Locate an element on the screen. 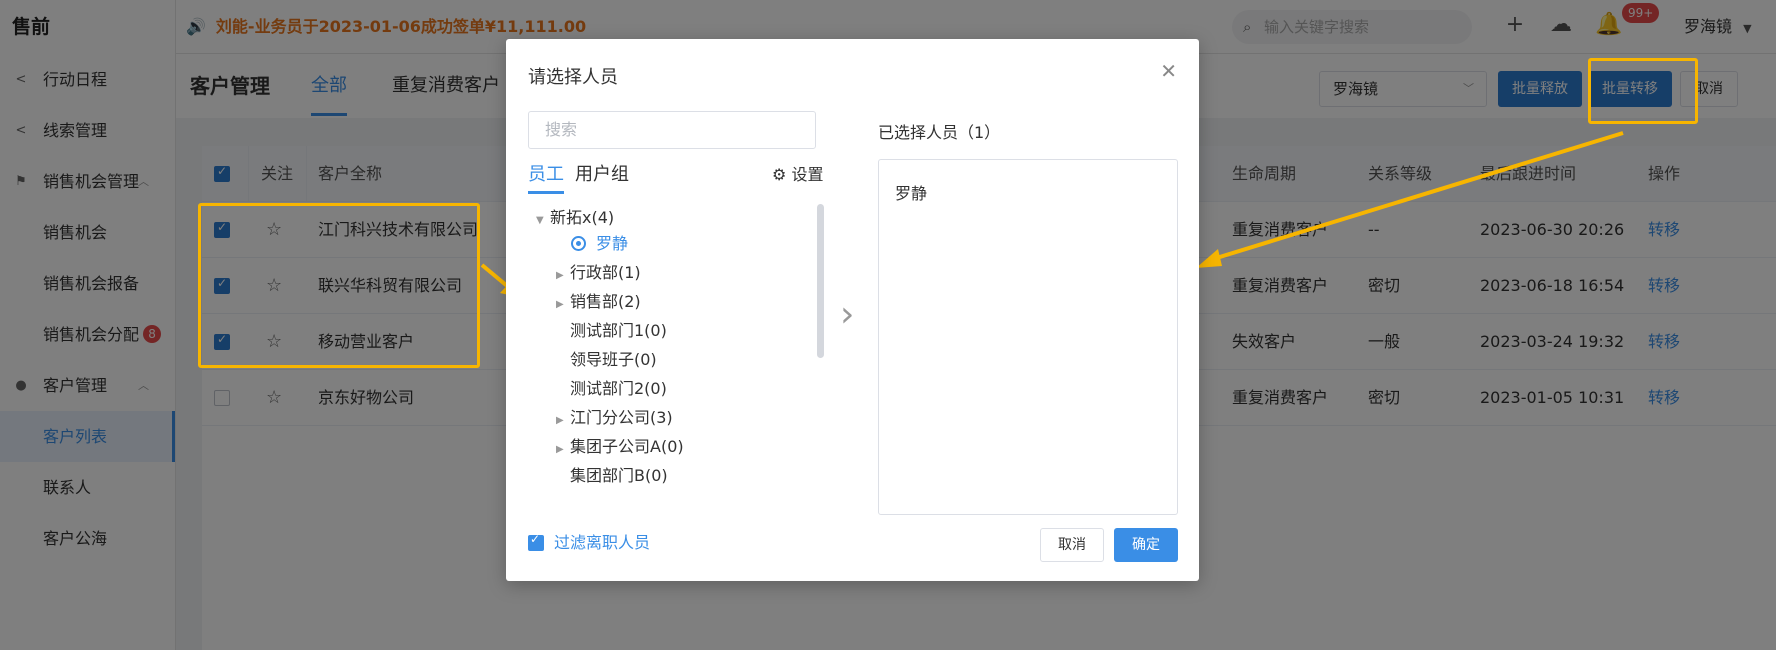 The image size is (1776, 650). radio-selected-icon is located at coordinates (578, 243).